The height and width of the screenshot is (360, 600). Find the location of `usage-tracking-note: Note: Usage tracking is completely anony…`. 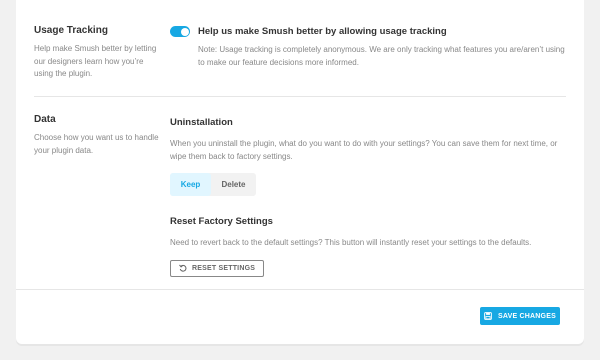

usage-tracking-note: Note: Usage tracking is completely anony… is located at coordinates (381, 56).